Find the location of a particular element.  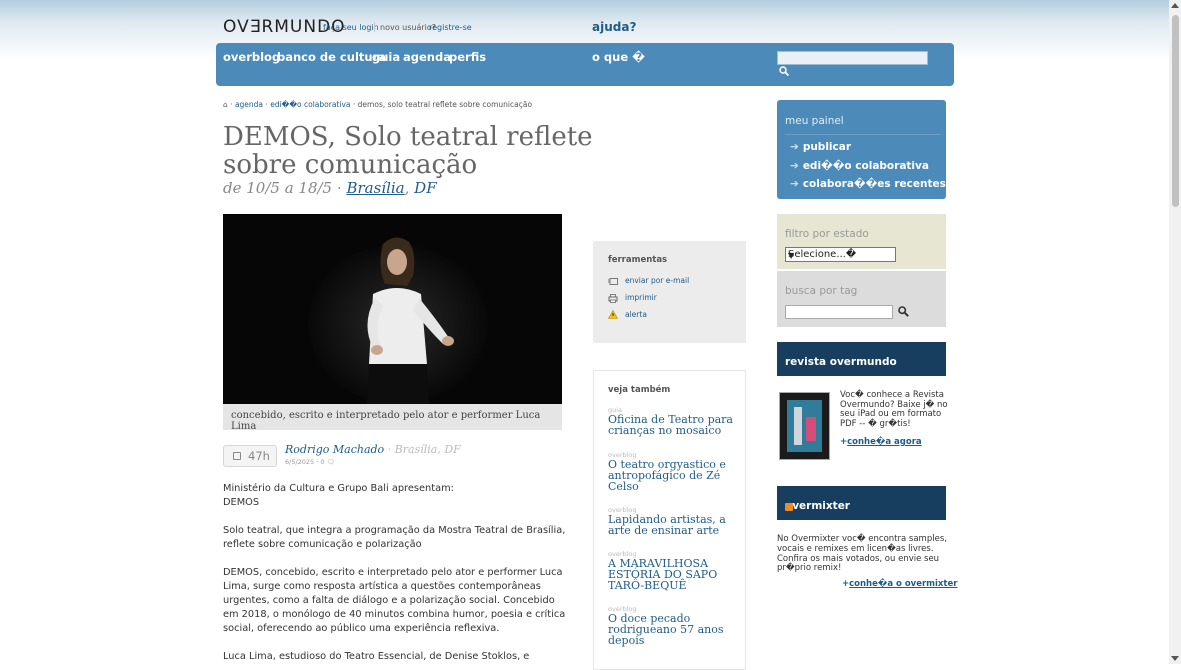

magazine-cover-image is located at coordinates (804, 426).